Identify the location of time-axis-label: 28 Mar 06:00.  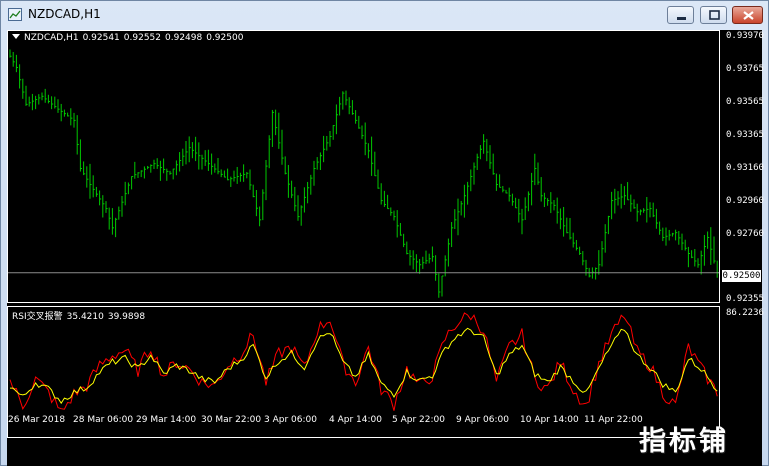
(103, 420).